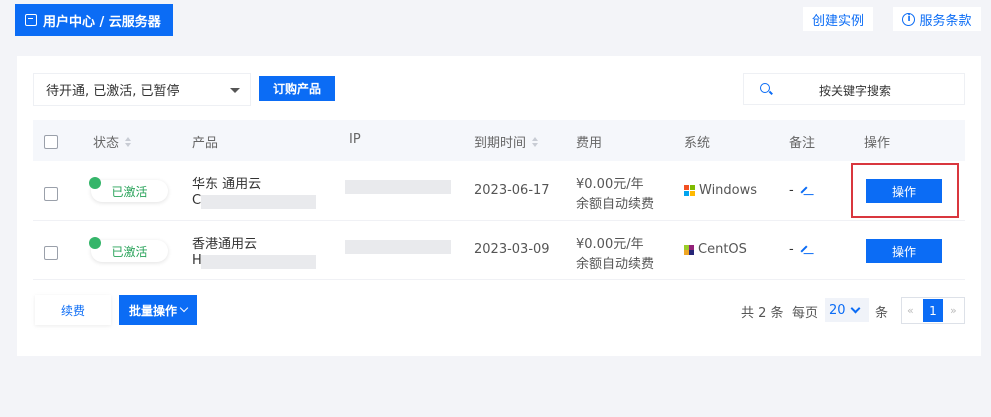 Image resolution: width=991 pixels, height=417 pixels. I want to click on product-name: 香港通用云, so click(225, 244).